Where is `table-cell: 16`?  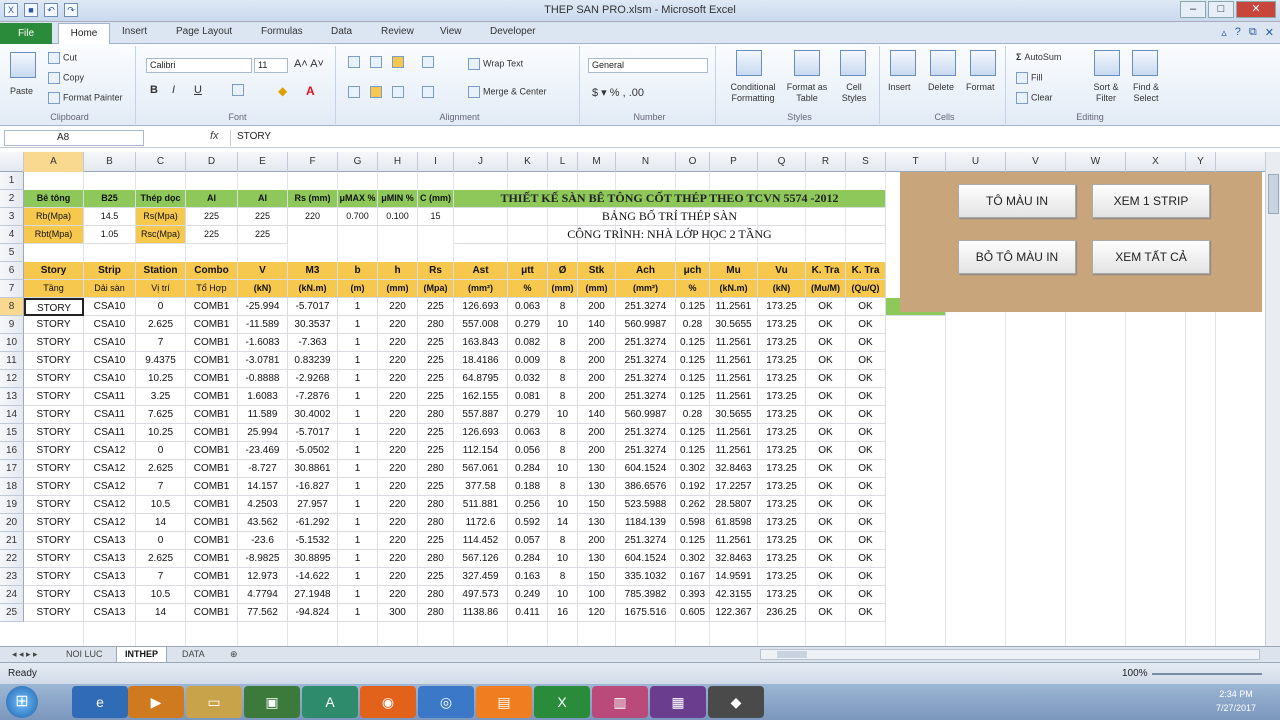
table-cell: 16 is located at coordinates (563, 613).